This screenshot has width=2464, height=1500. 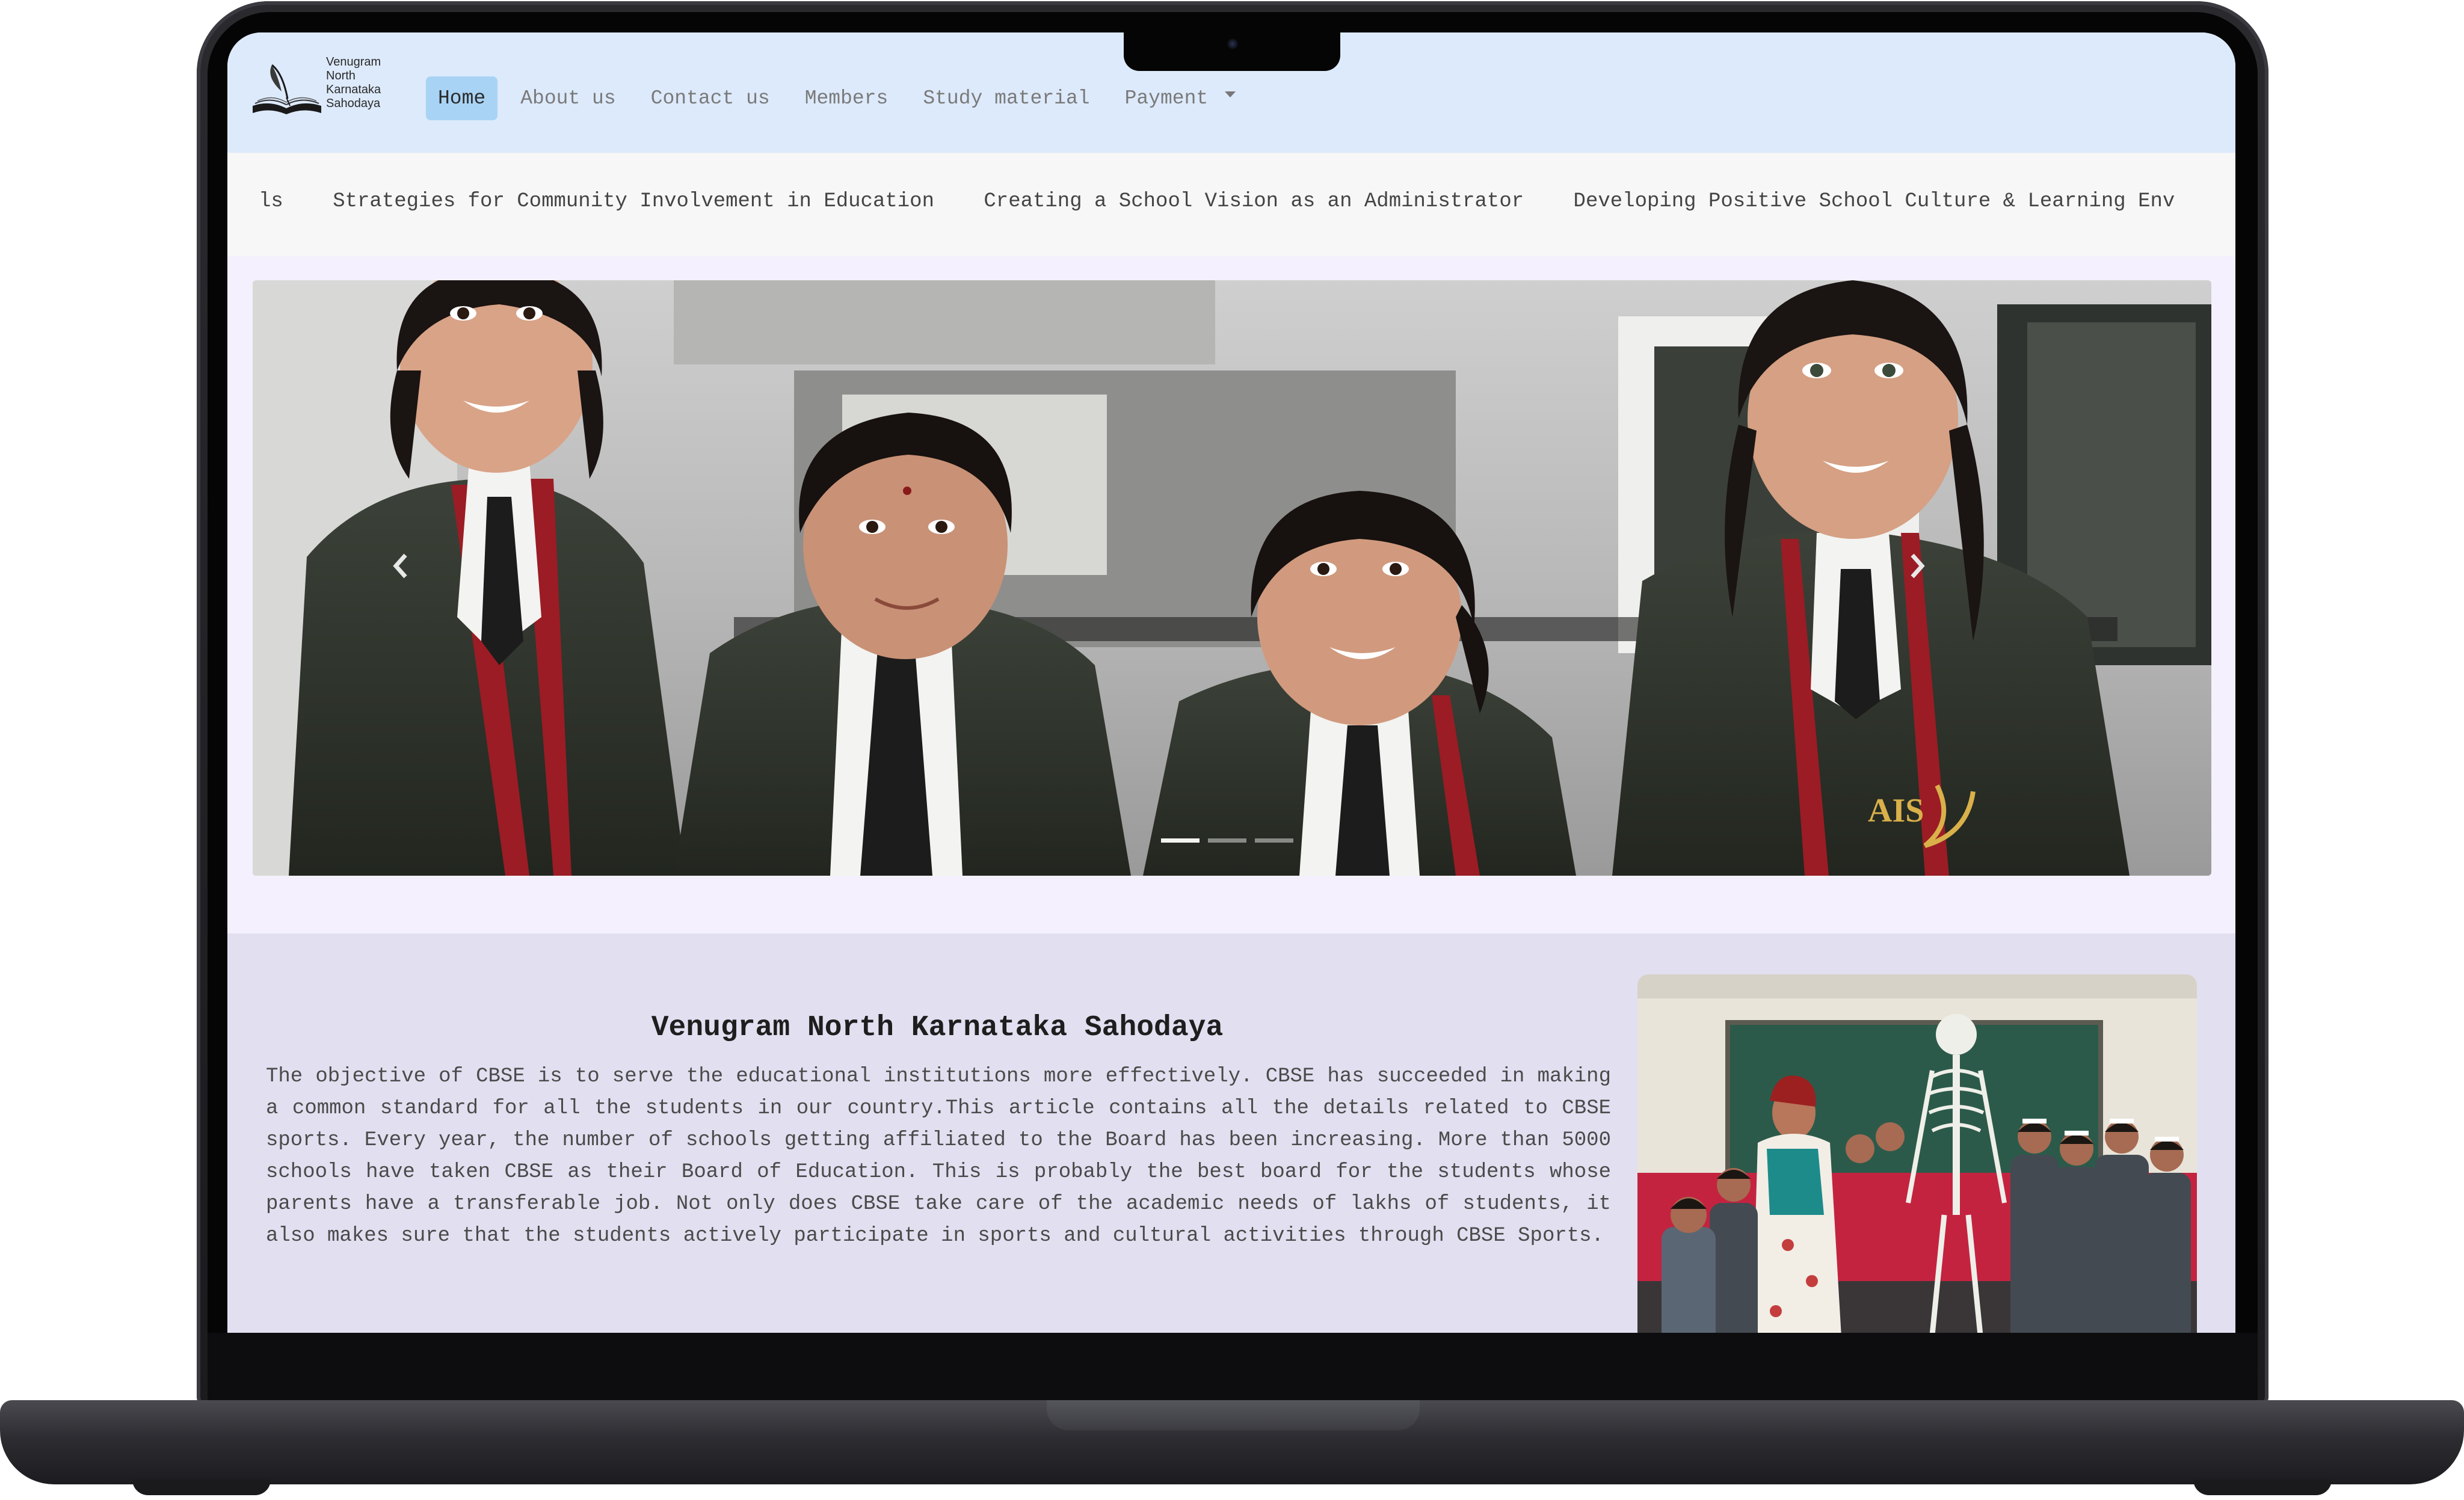 I want to click on classroom-photo, so click(x=1917, y=1154).